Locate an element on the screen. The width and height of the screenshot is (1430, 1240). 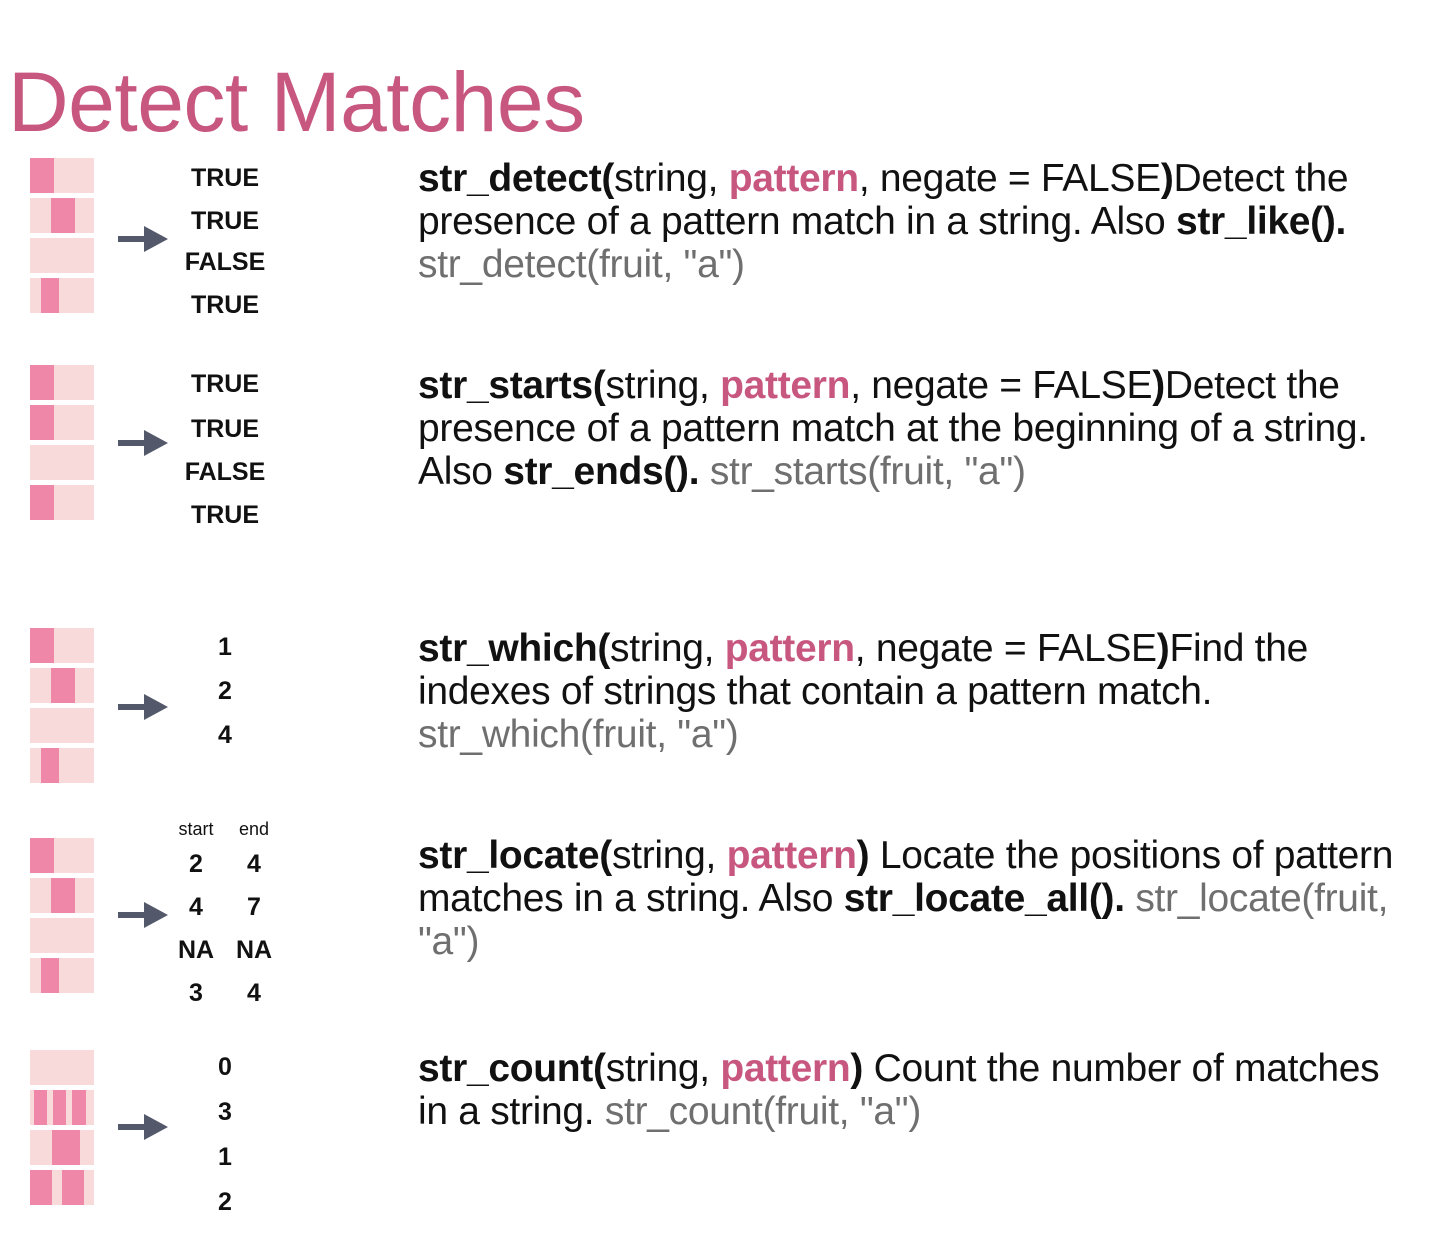
result-values-str_which: 1 2 4 is located at coordinates (225, 725).